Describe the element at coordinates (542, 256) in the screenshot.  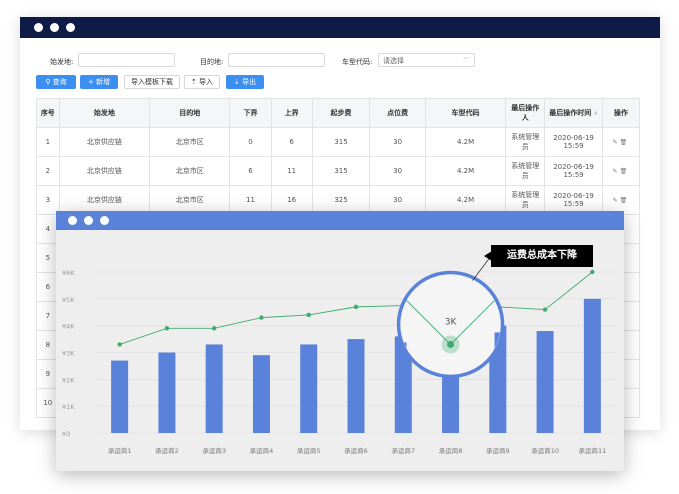
I see `callout-label: 运费总成本下降` at that location.